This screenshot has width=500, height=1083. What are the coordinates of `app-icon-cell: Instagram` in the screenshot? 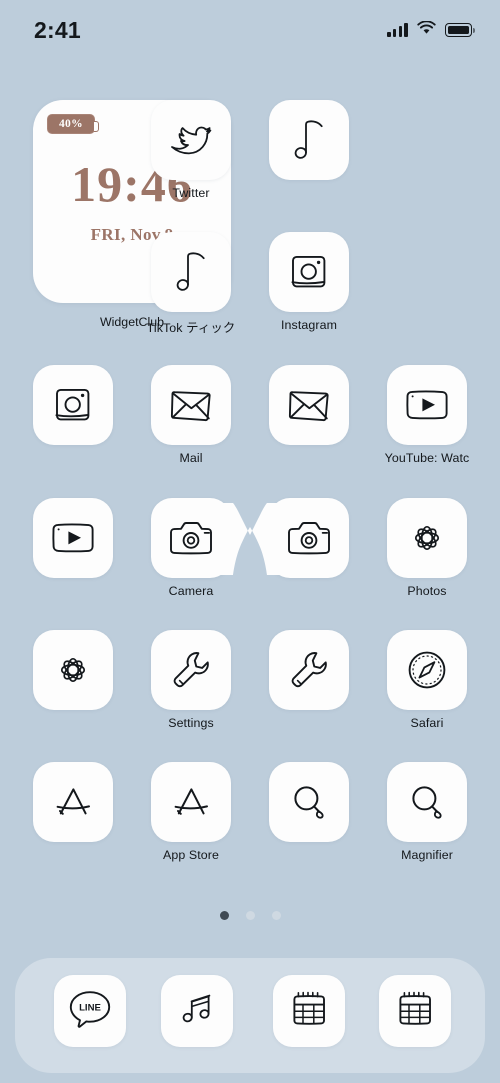 It's located at (309, 282).